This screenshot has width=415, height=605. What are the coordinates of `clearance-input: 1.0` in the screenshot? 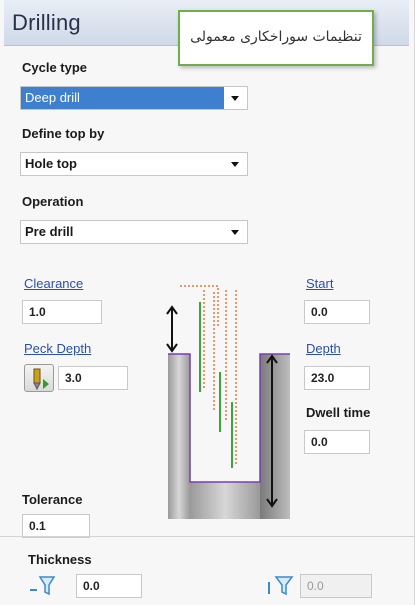 It's located at (62, 312).